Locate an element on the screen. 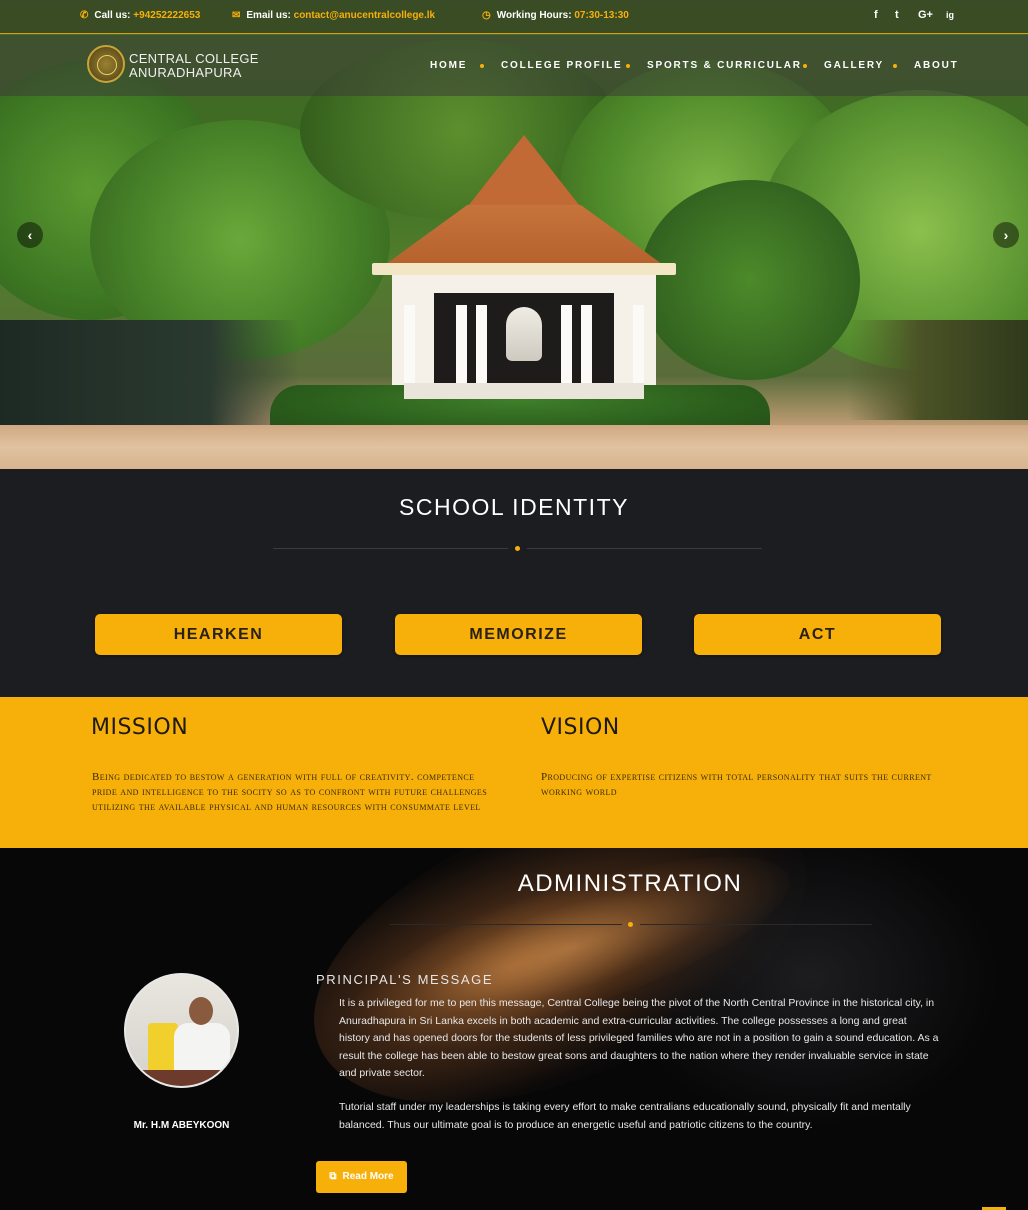 This screenshot has width=1028, height=1210. call-label: Call us: is located at coordinates (112, 15).